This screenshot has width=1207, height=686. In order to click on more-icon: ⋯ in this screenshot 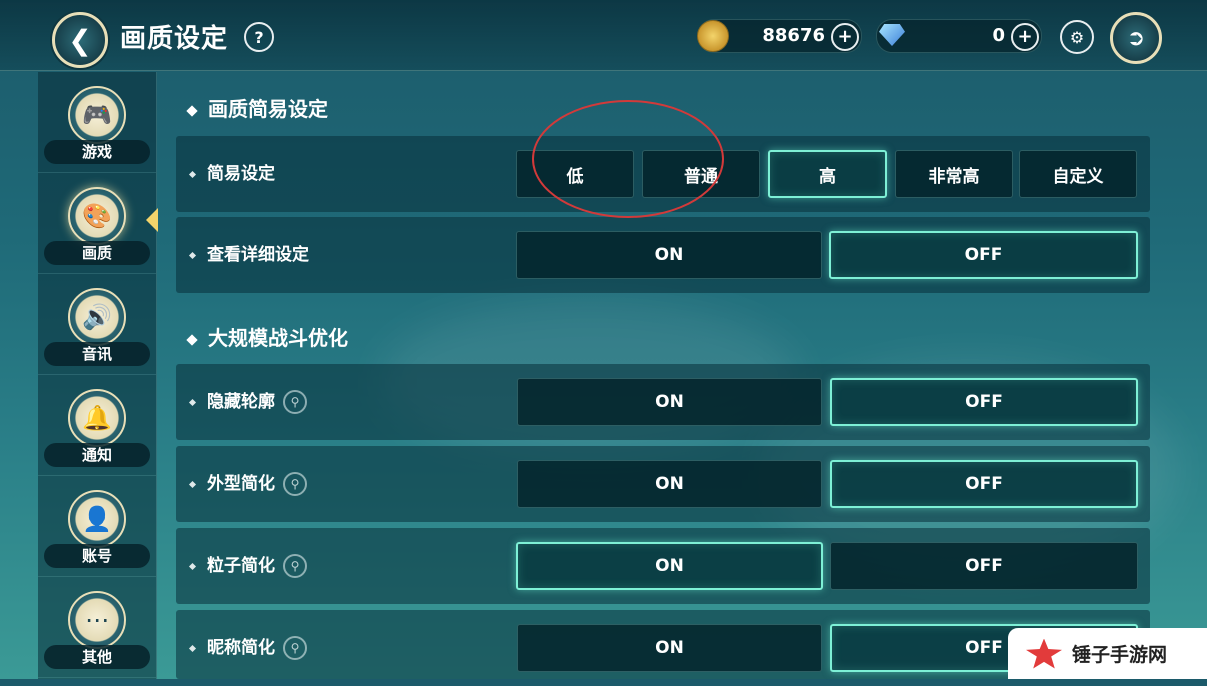, I will do `click(97, 620)`.